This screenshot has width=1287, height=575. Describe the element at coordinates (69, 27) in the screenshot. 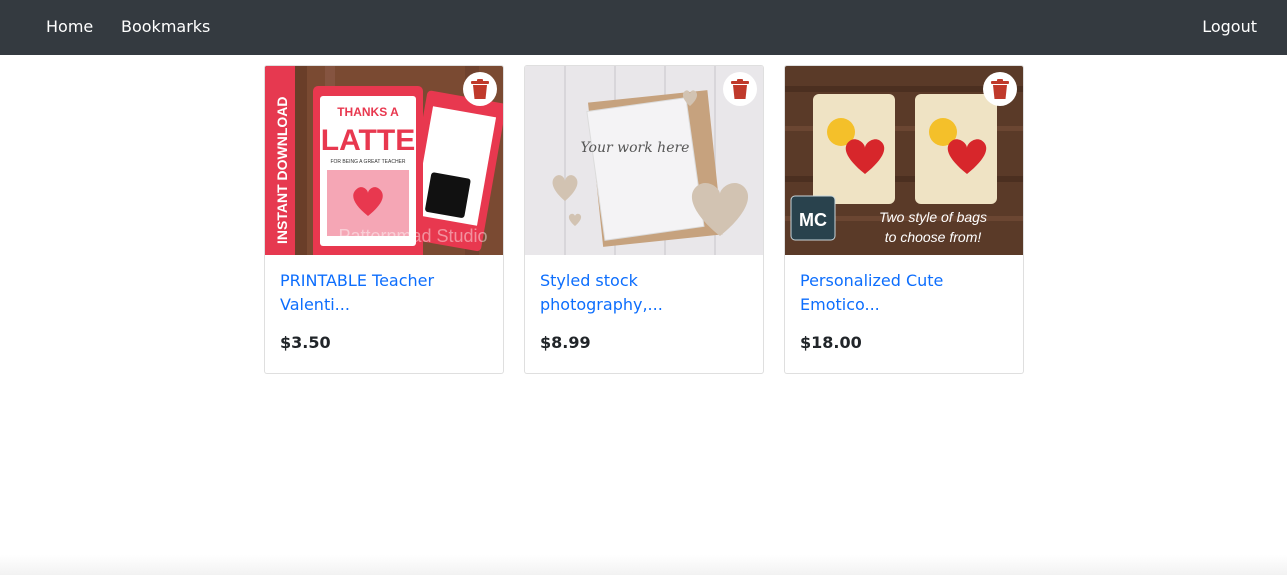

I see `nav-home-link: Home` at that location.